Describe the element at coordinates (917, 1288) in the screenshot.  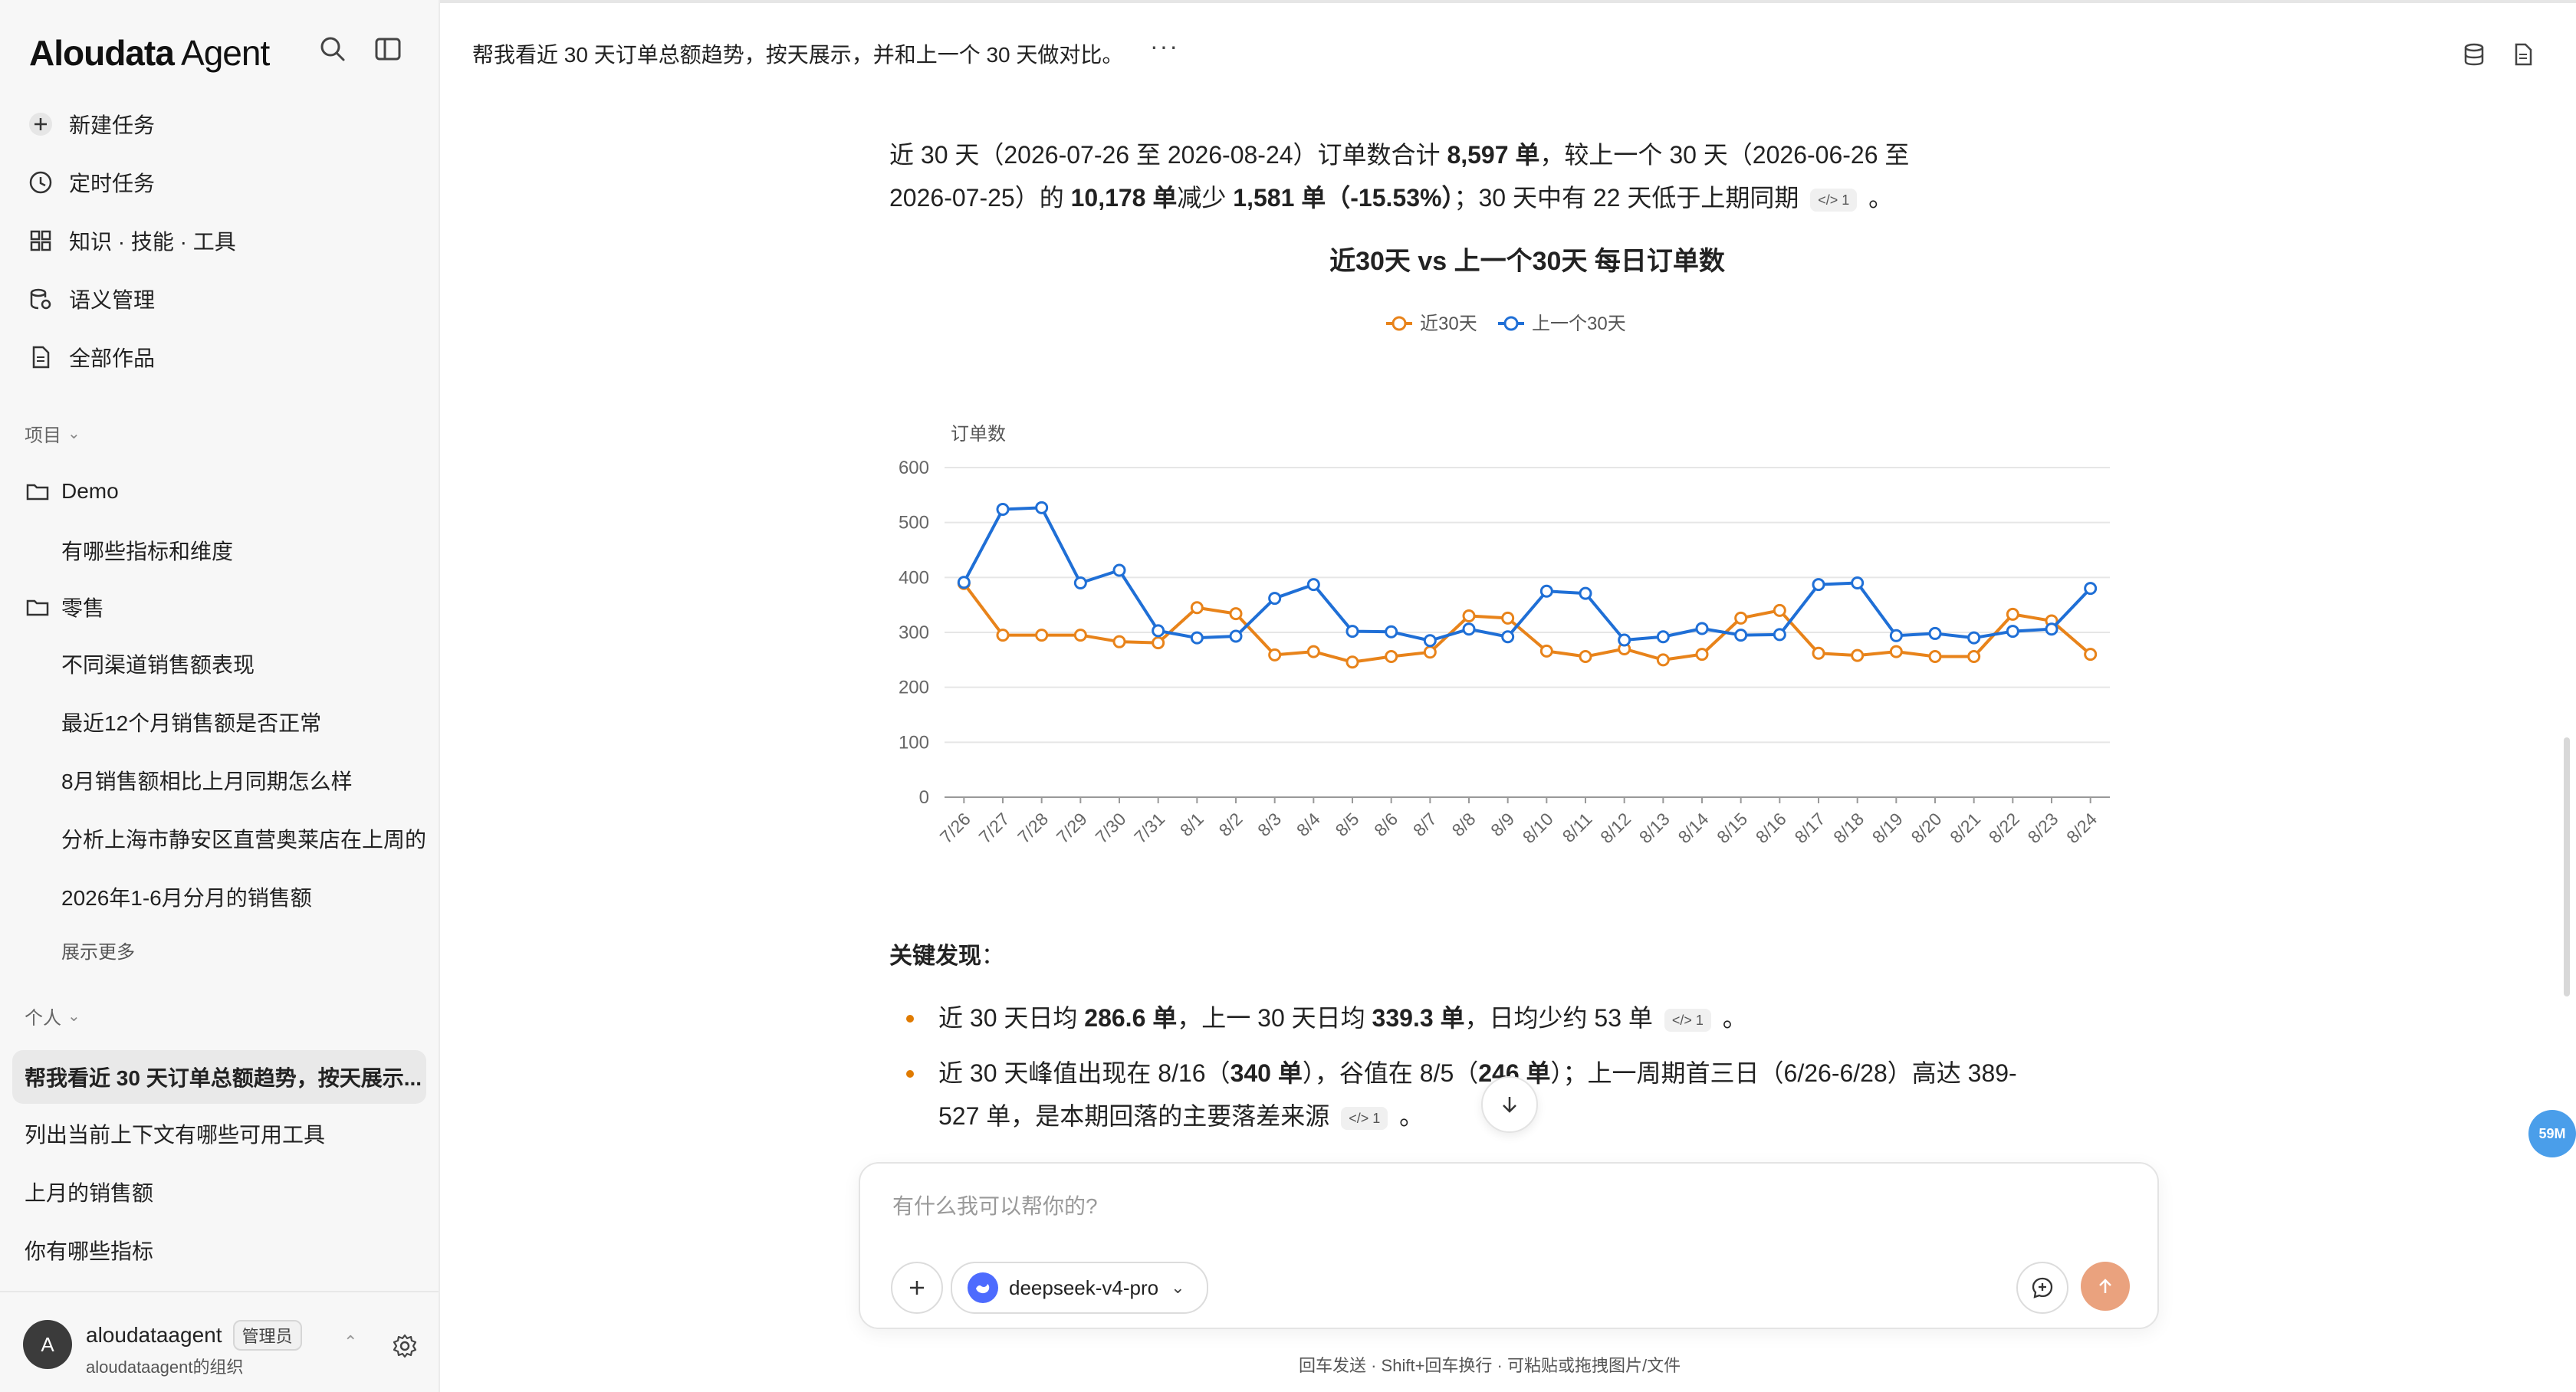
I see `attach-button` at that location.